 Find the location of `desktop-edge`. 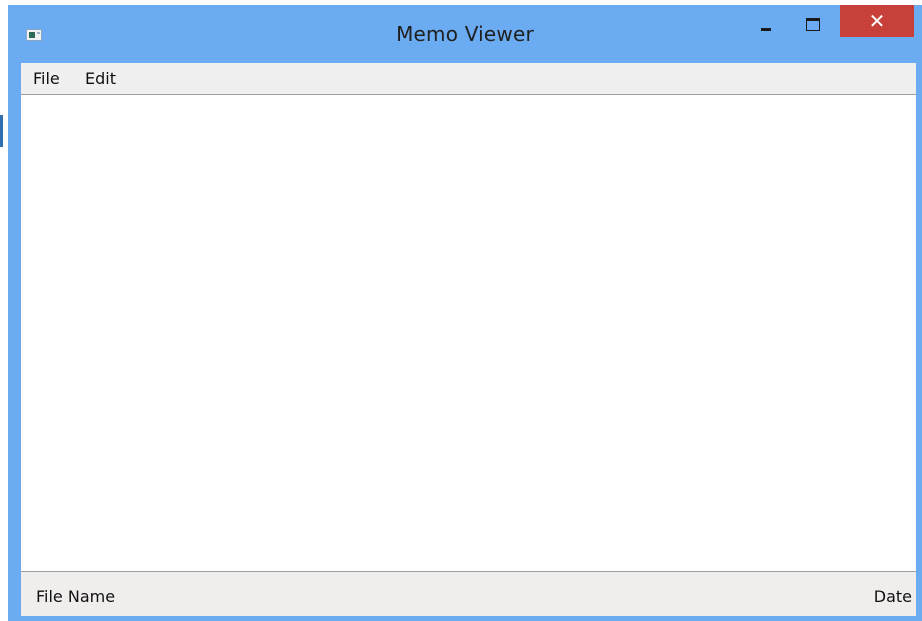

desktop-edge is located at coordinates (1, 131).